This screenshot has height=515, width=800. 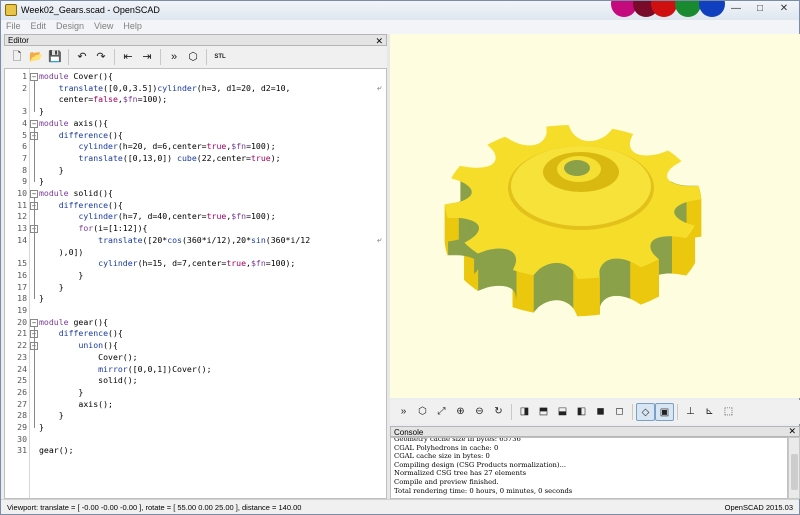 I want to click on code-line: center=false,$fn=100);, so click(x=103, y=99).